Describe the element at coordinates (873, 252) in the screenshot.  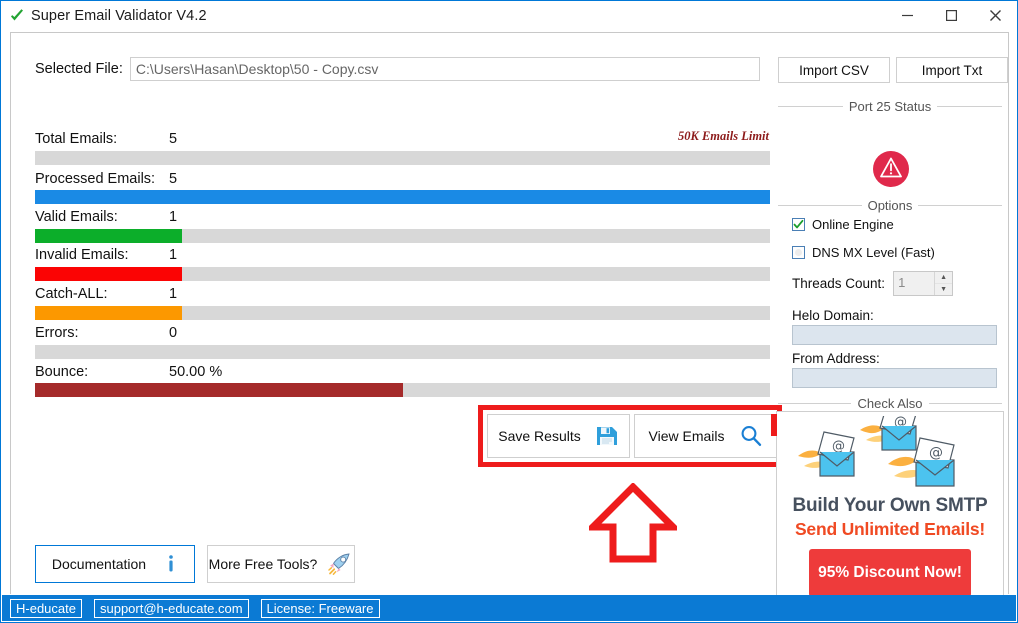
I see `dns-mx-label: DNS MX Level (Fast)` at that location.